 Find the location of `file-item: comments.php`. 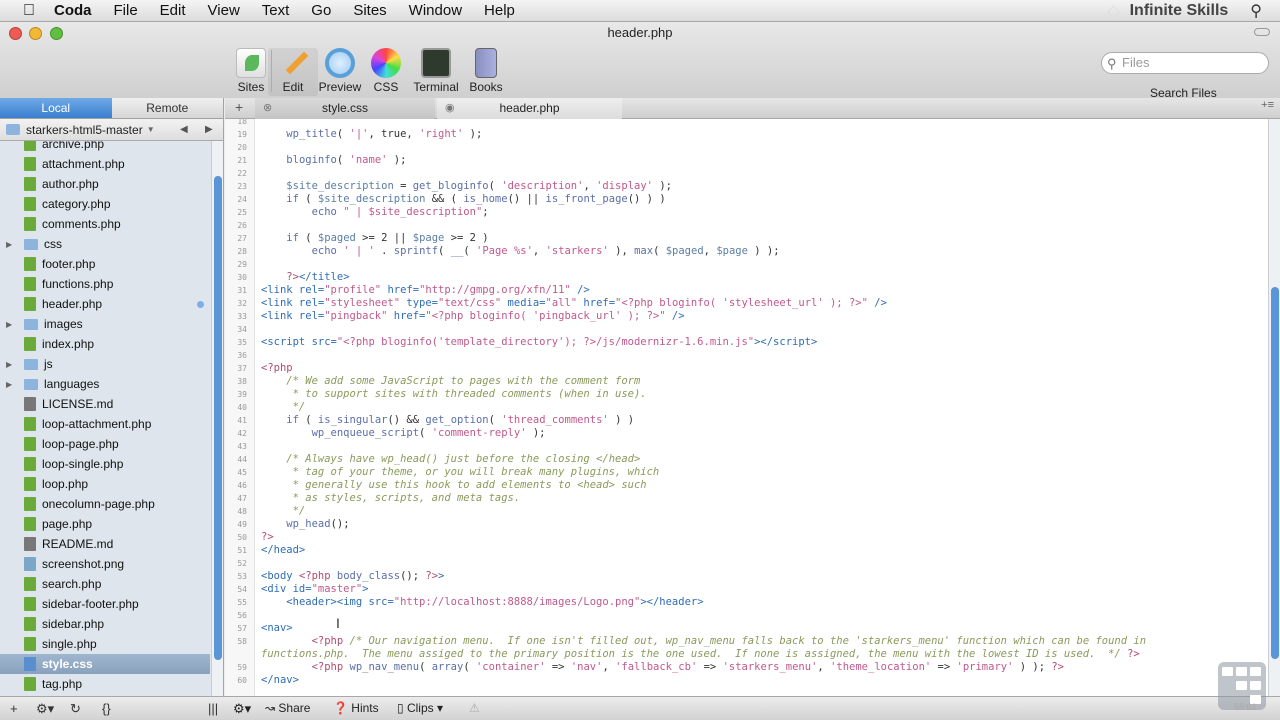

file-item: comments.php is located at coordinates (105, 224).